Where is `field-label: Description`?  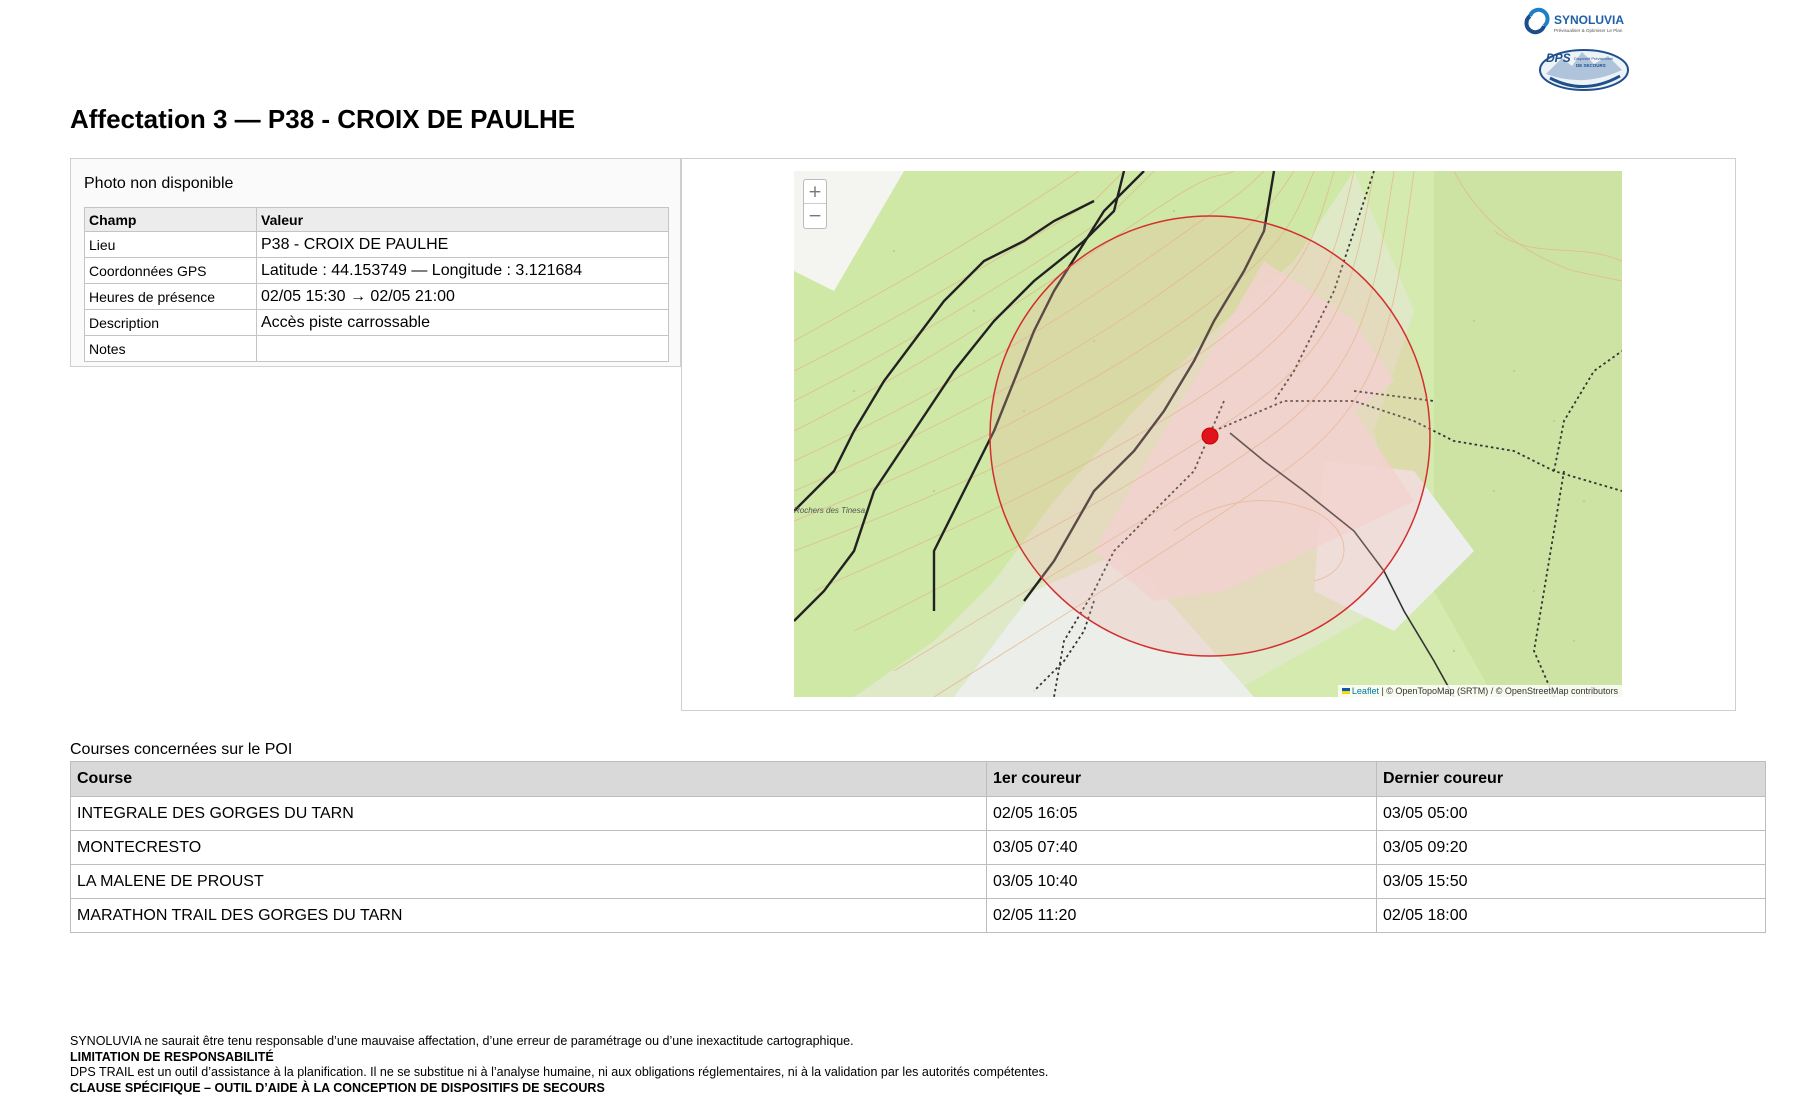 field-label: Description is located at coordinates (170, 322).